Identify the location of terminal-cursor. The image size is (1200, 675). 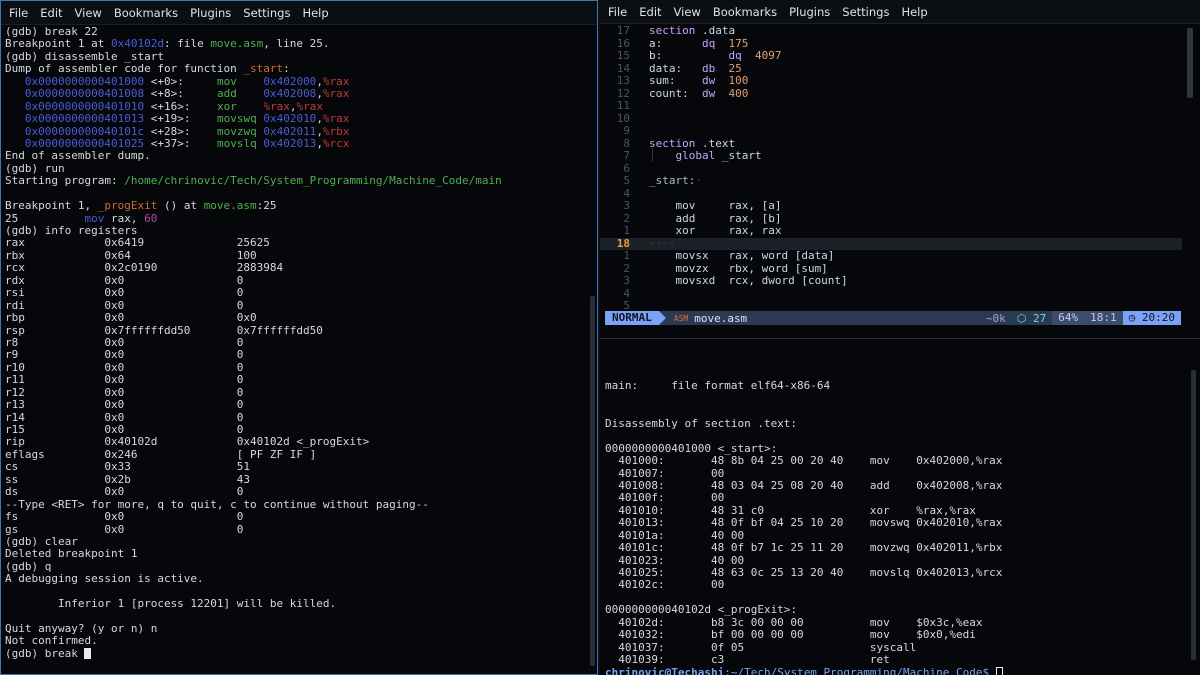
(88, 653).